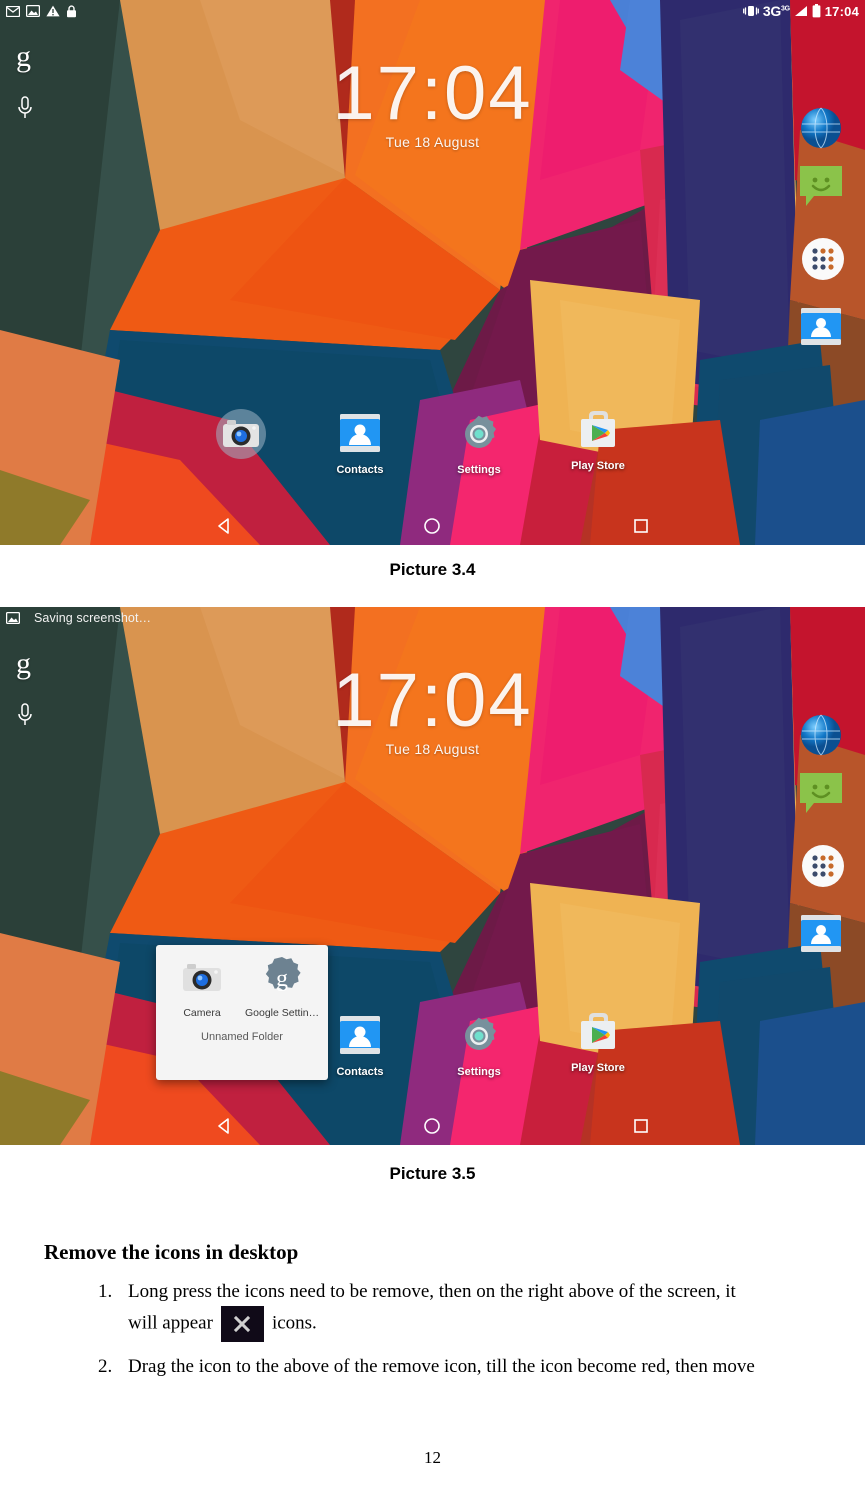  What do you see at coordinates (841, 11) in the screenshot?
I see `status-clock: 17:04` at bounding box center [841, 11].